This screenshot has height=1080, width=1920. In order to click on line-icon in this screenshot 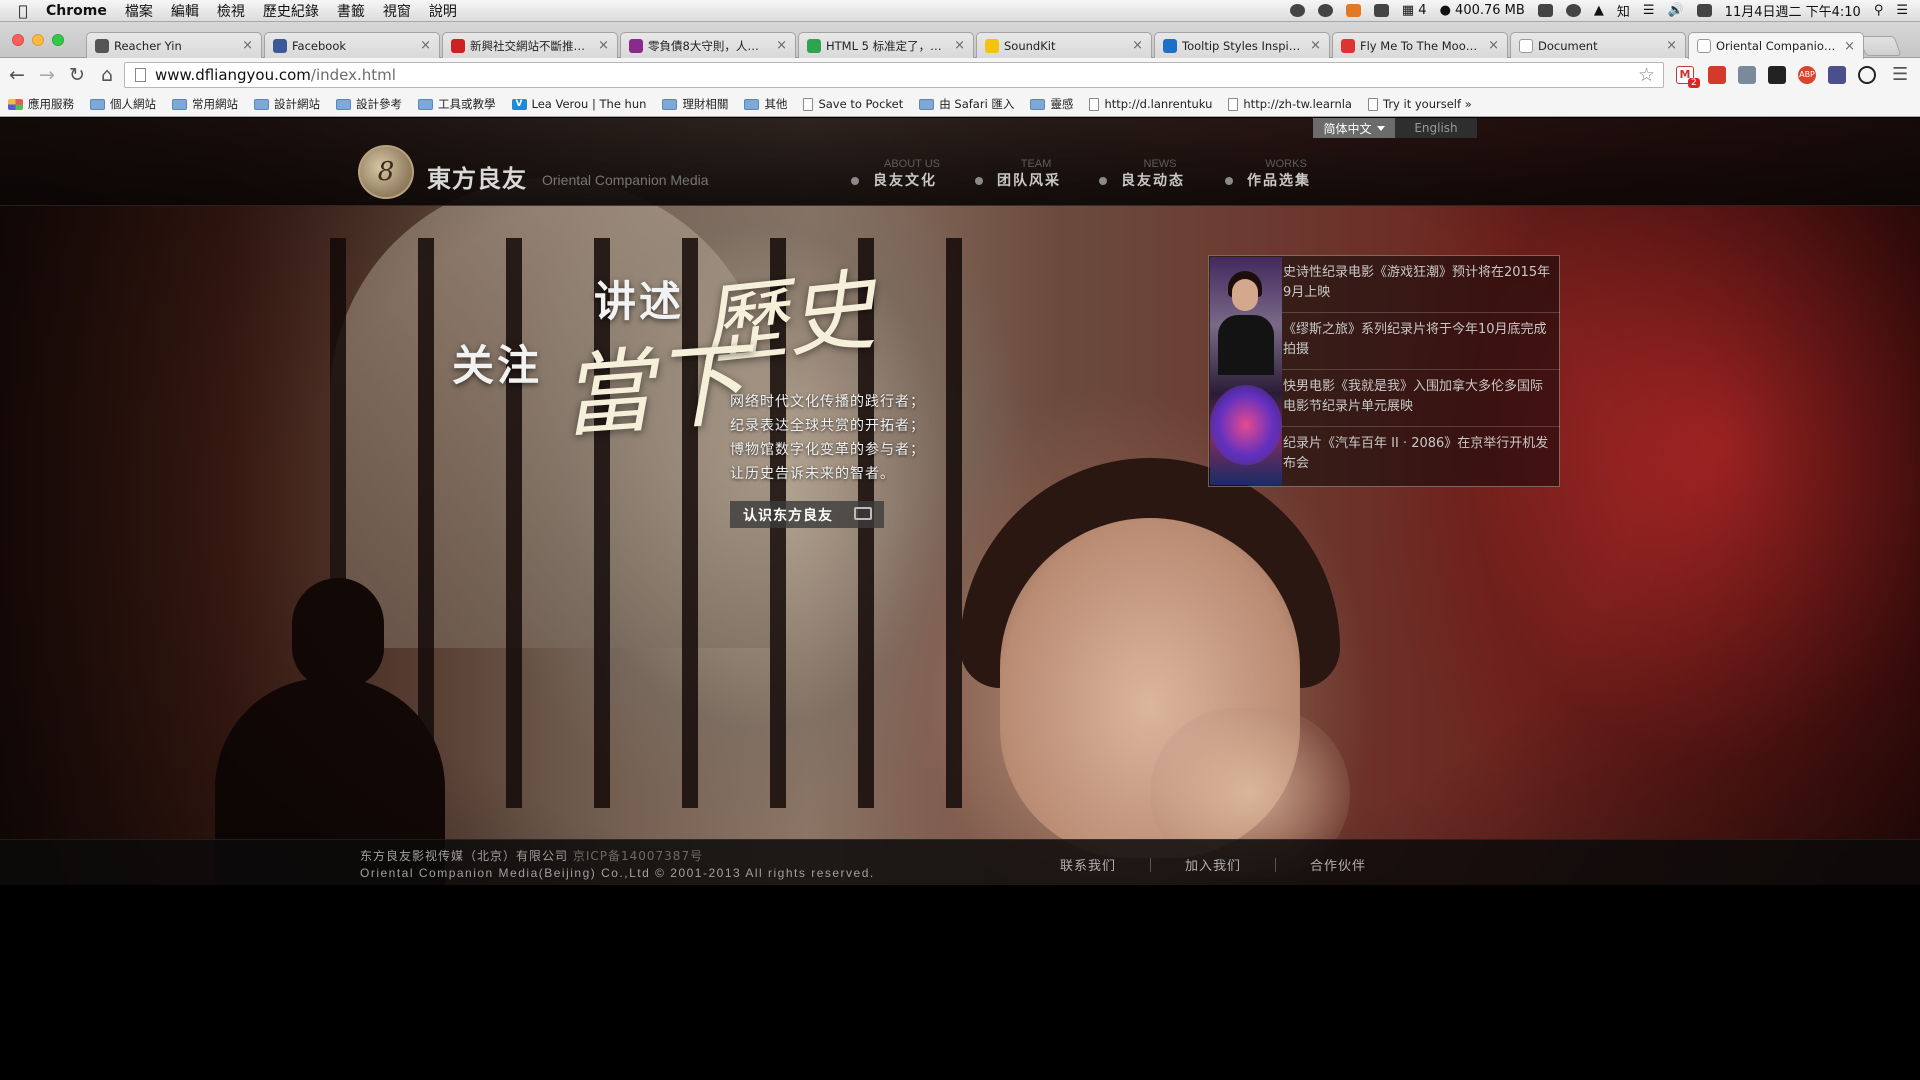, I will do `click(1325, 10)`.